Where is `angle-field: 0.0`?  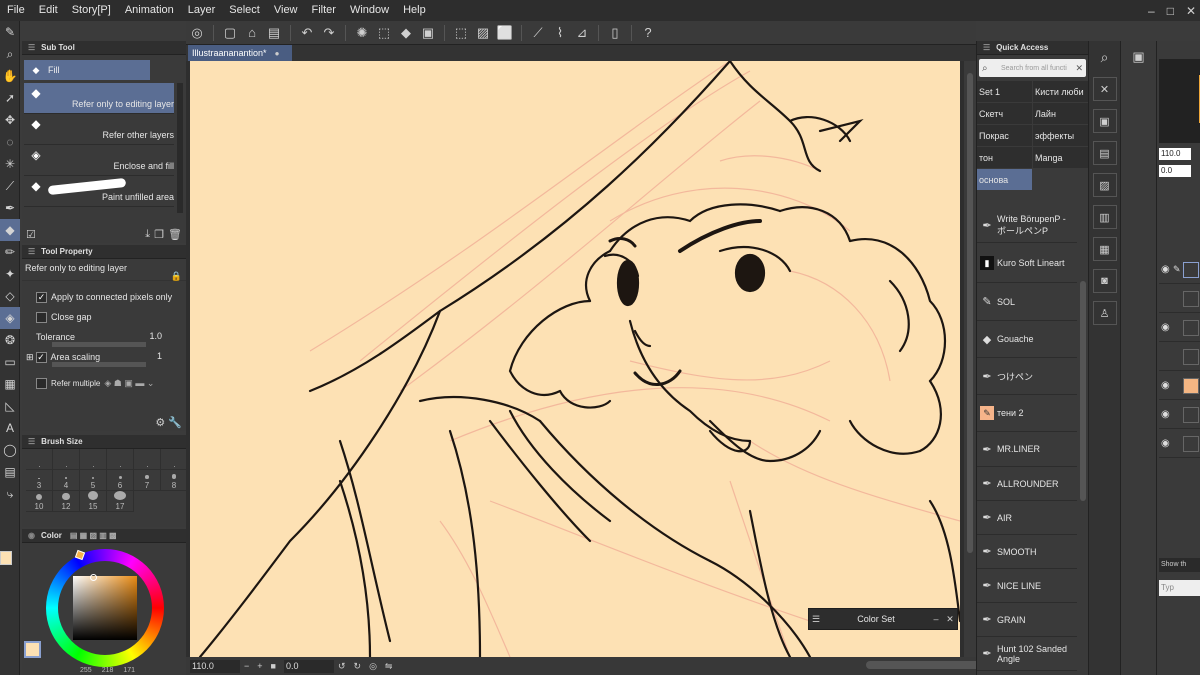 angle-field: 0.0 is located at coordinates (308, 666).